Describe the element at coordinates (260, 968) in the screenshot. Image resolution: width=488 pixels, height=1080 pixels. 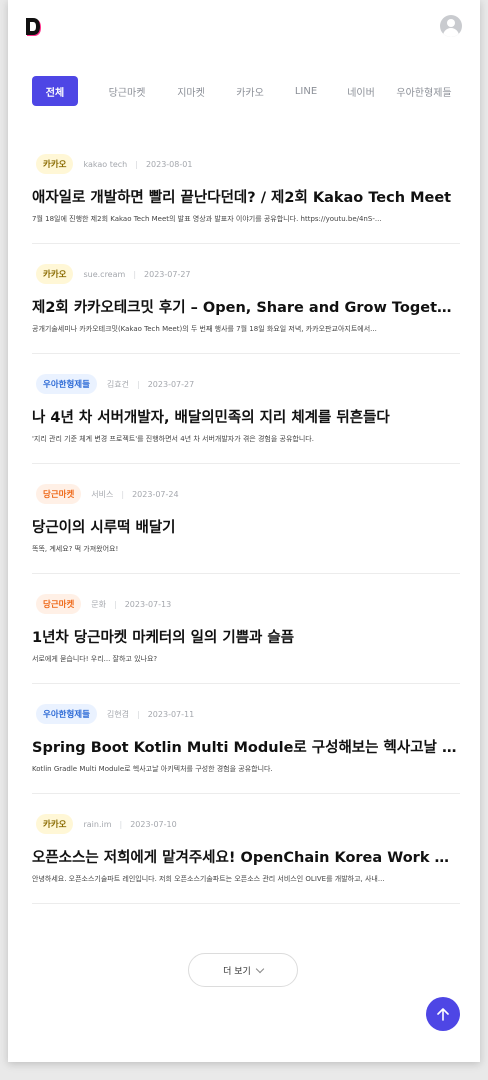
I see `chevron-down-icon` at that location.